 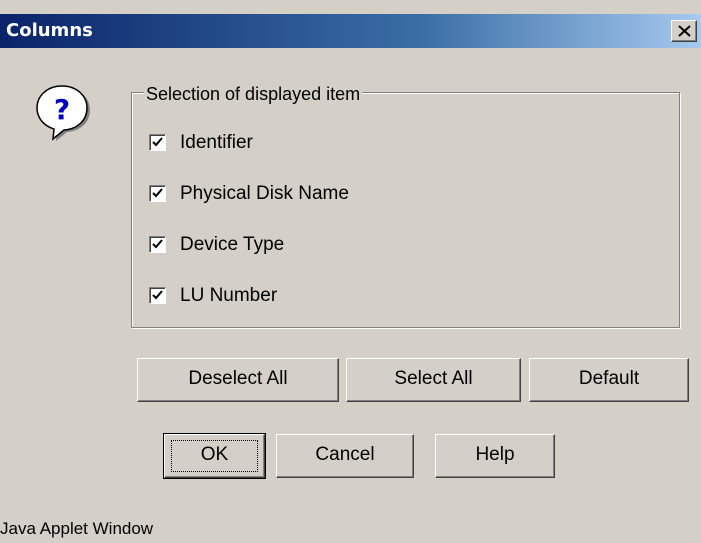 I want to click on question-glyph: ?, so click(x=62, y=109).